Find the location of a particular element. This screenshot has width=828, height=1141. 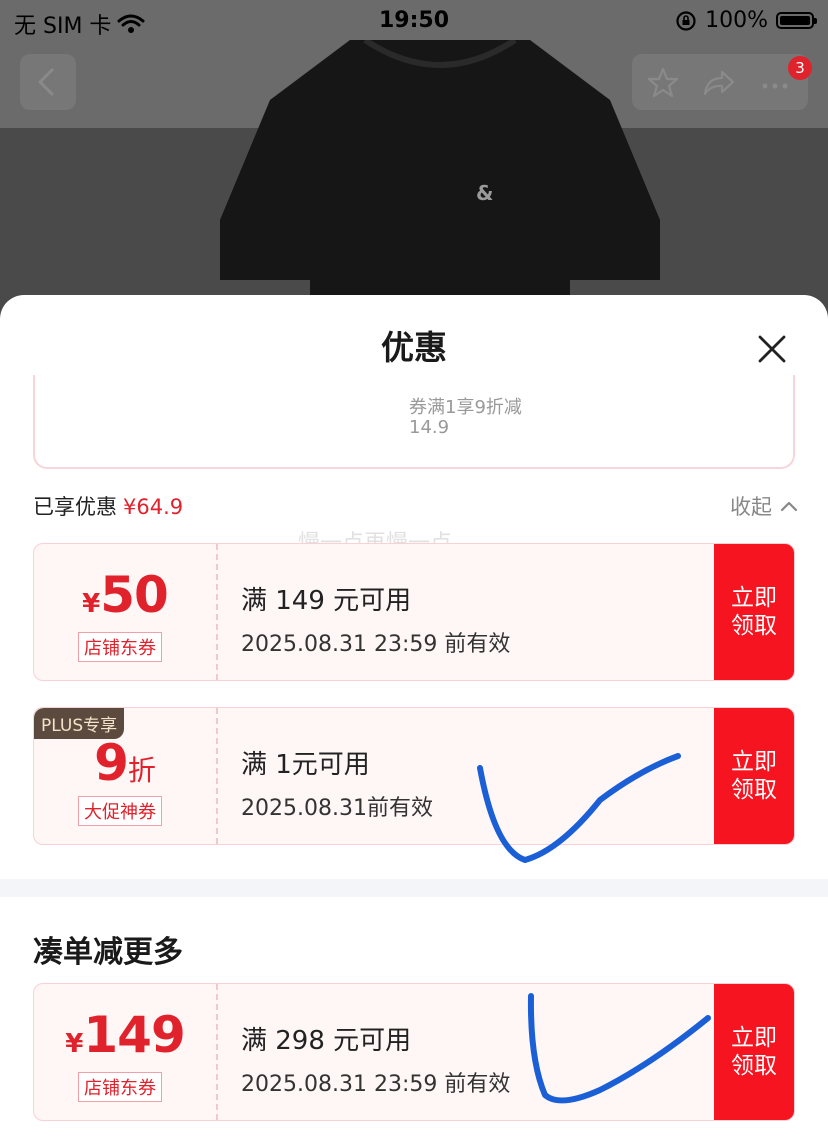

status-bar: 无 SIM 卡 19:50 100% is located at coordinates (414, 21).